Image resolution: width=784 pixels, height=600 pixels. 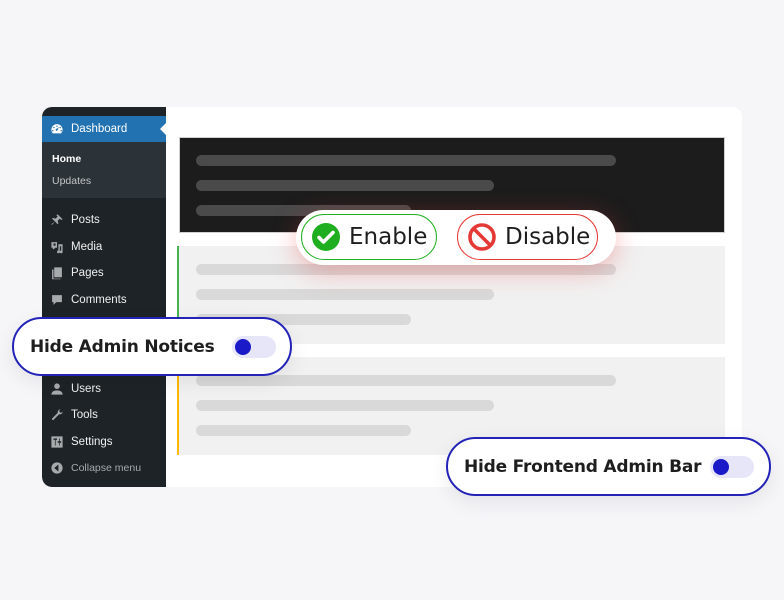 I want to click on sidebar-item-label: Settings, so click(x=92, y=442).